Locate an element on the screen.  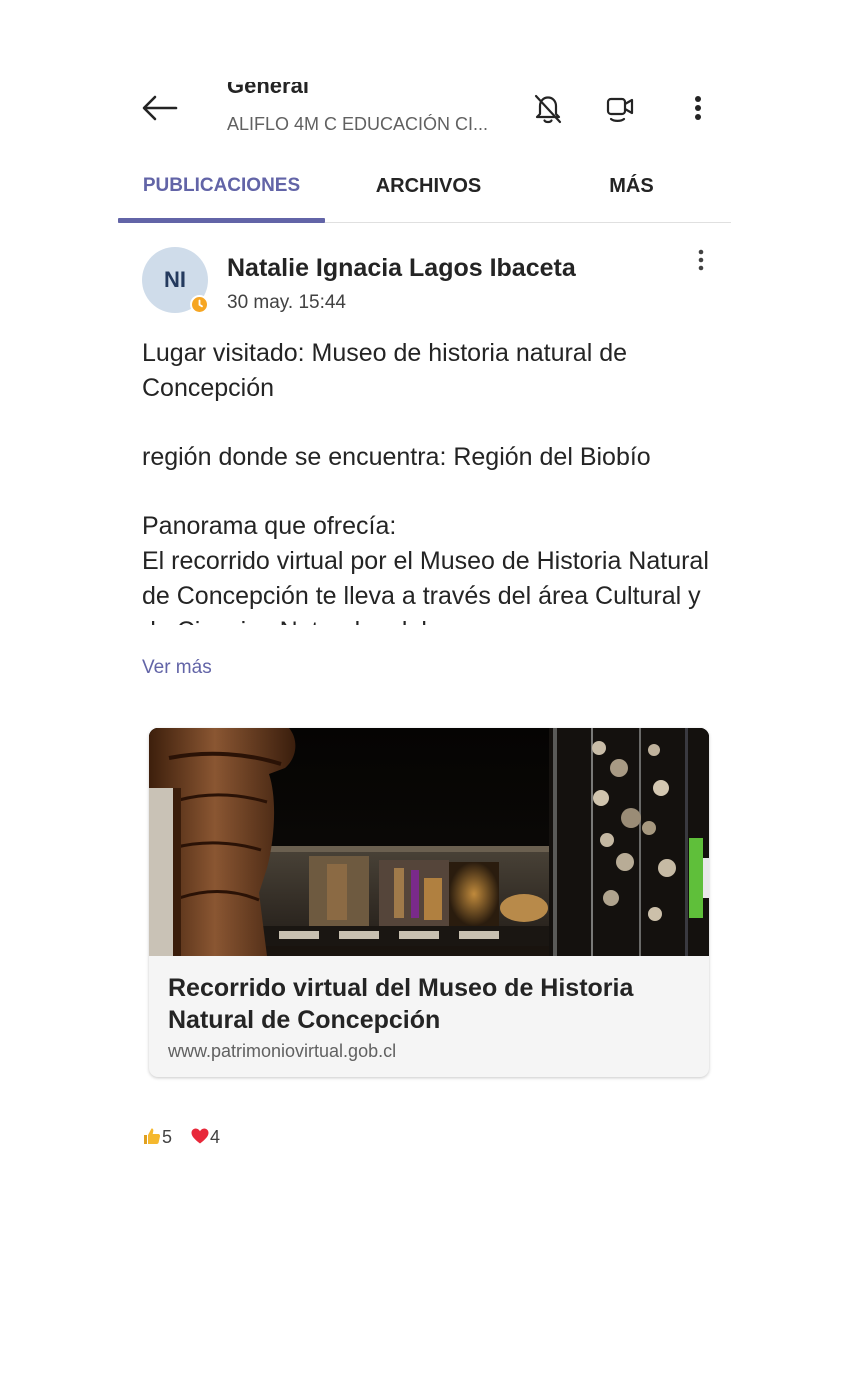
link-preview-image is located at coordinates (429, 842).